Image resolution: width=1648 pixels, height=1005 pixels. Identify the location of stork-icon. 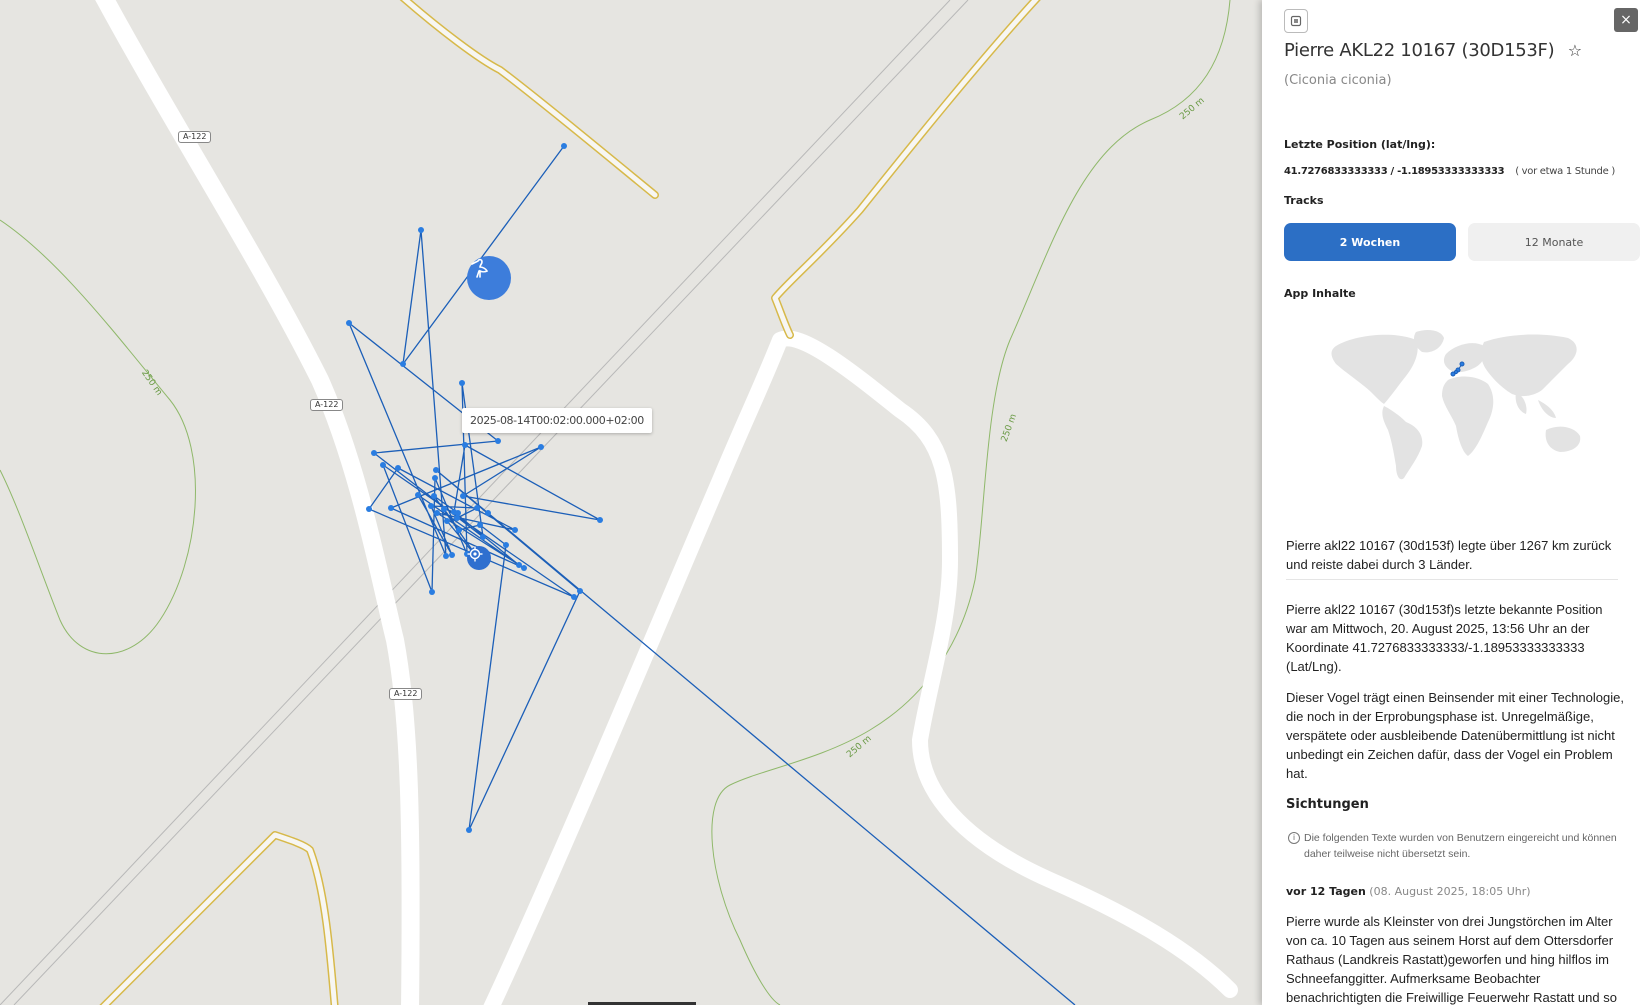
(480, 268).